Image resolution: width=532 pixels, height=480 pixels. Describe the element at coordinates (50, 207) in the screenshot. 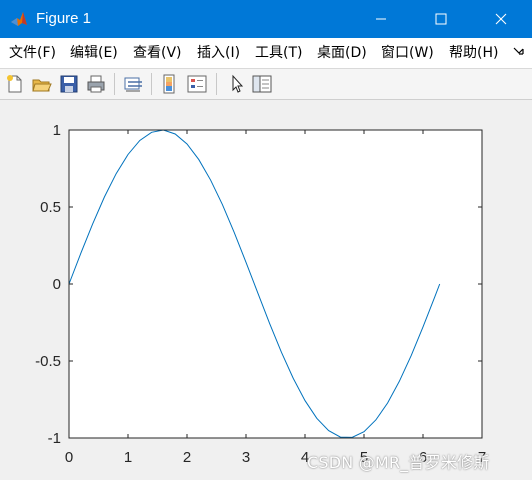

I see `y-tick-label: 0.5` at that location.